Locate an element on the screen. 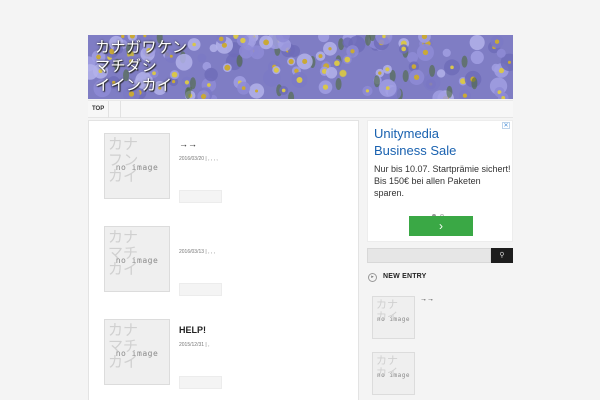  search-button: ⚲ is located at coordinates (502, 255).